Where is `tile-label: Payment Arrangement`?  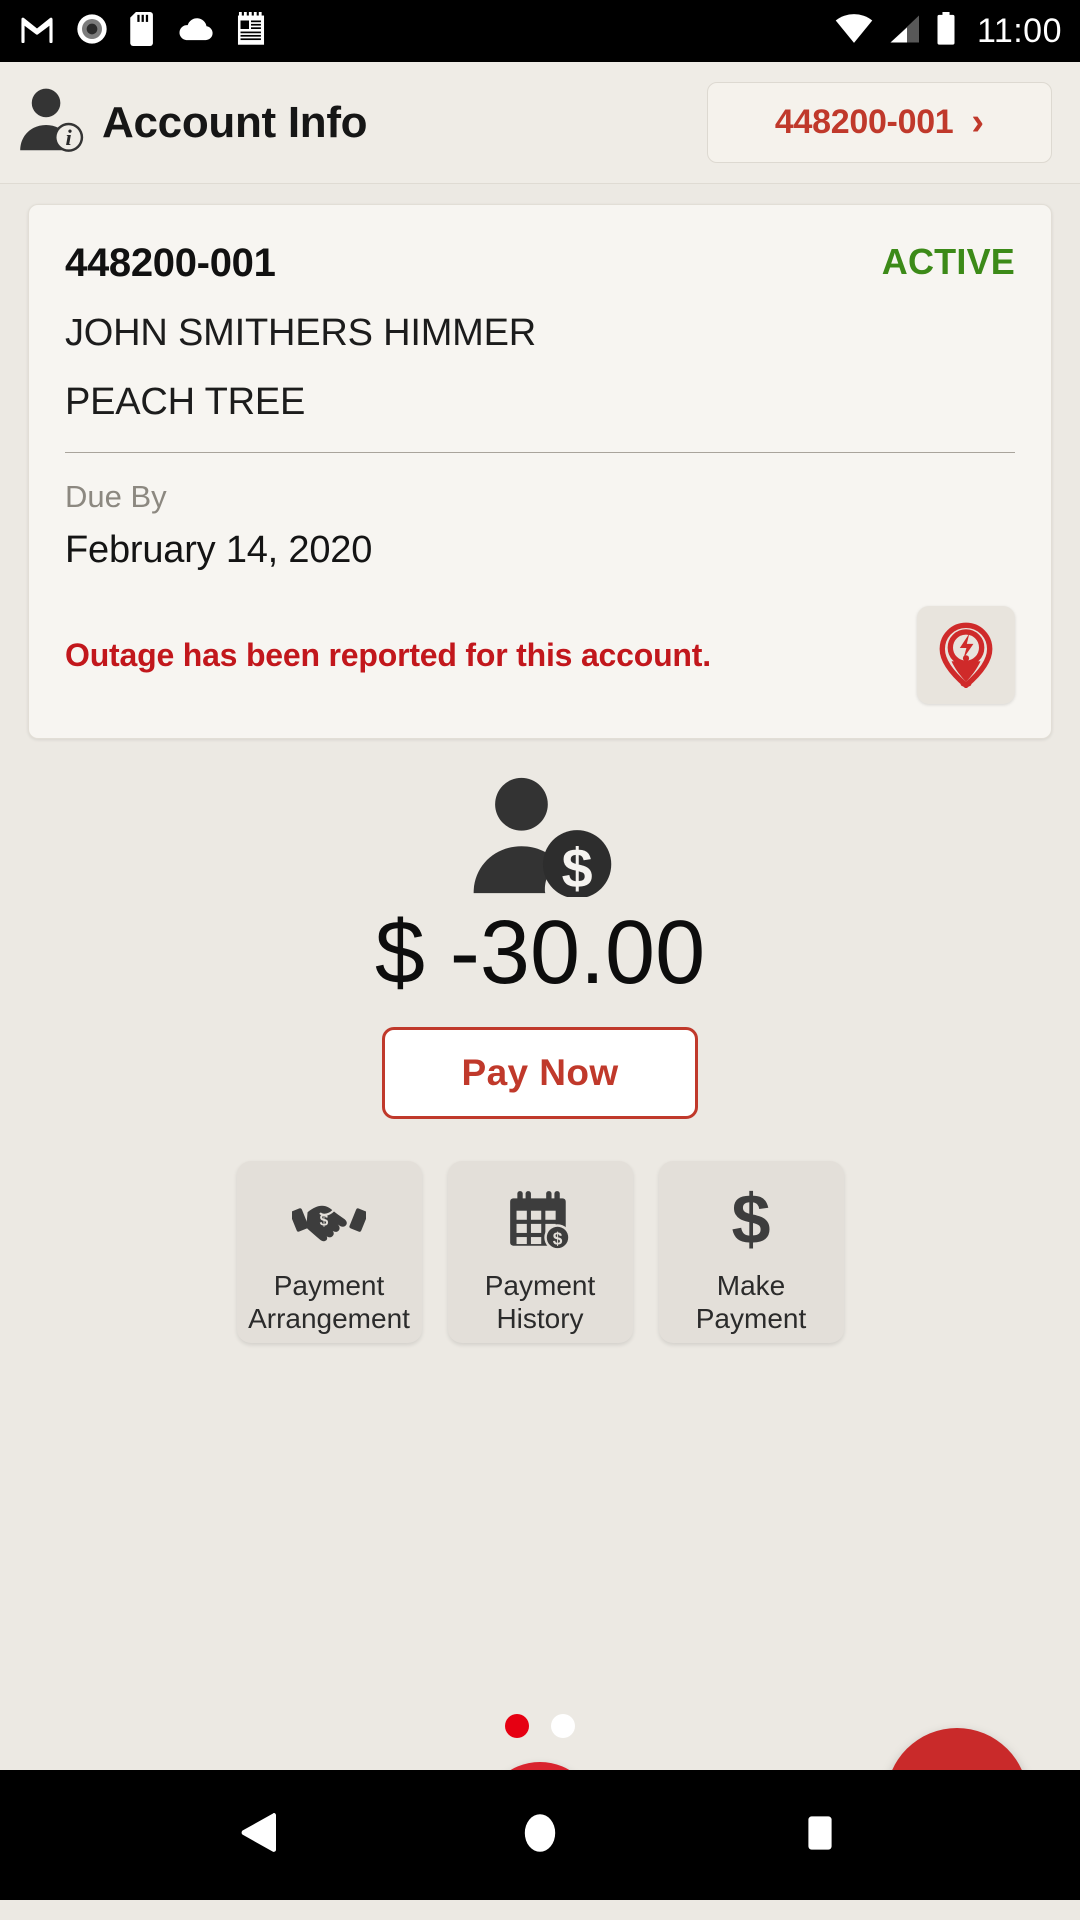
tile-label: Payment Arrangement is located at coordinates (329, 1302).